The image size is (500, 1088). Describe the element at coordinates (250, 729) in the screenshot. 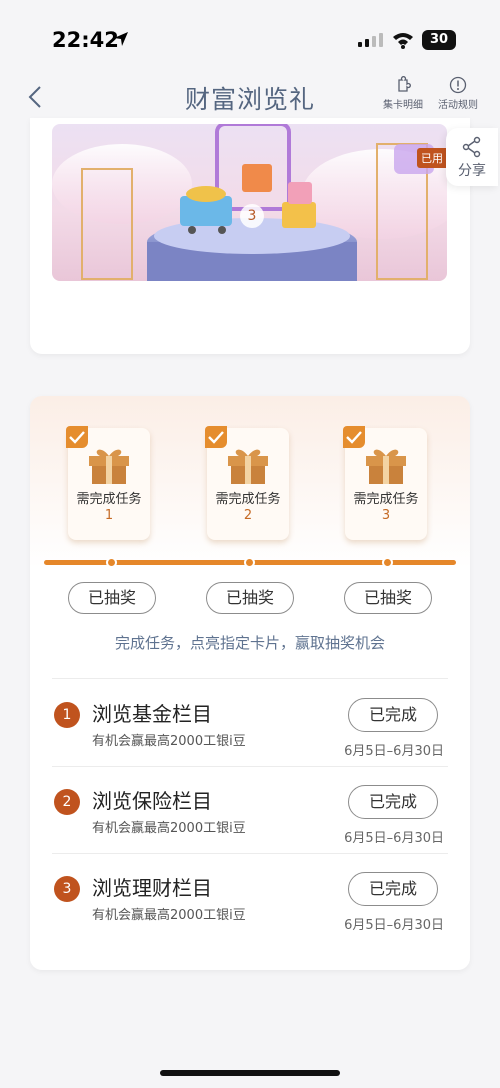

I see `task-row: 1 浏览基金栏目 有机会赢最高2000工银i豆 已完成 6月5日–6月30日` at that location.